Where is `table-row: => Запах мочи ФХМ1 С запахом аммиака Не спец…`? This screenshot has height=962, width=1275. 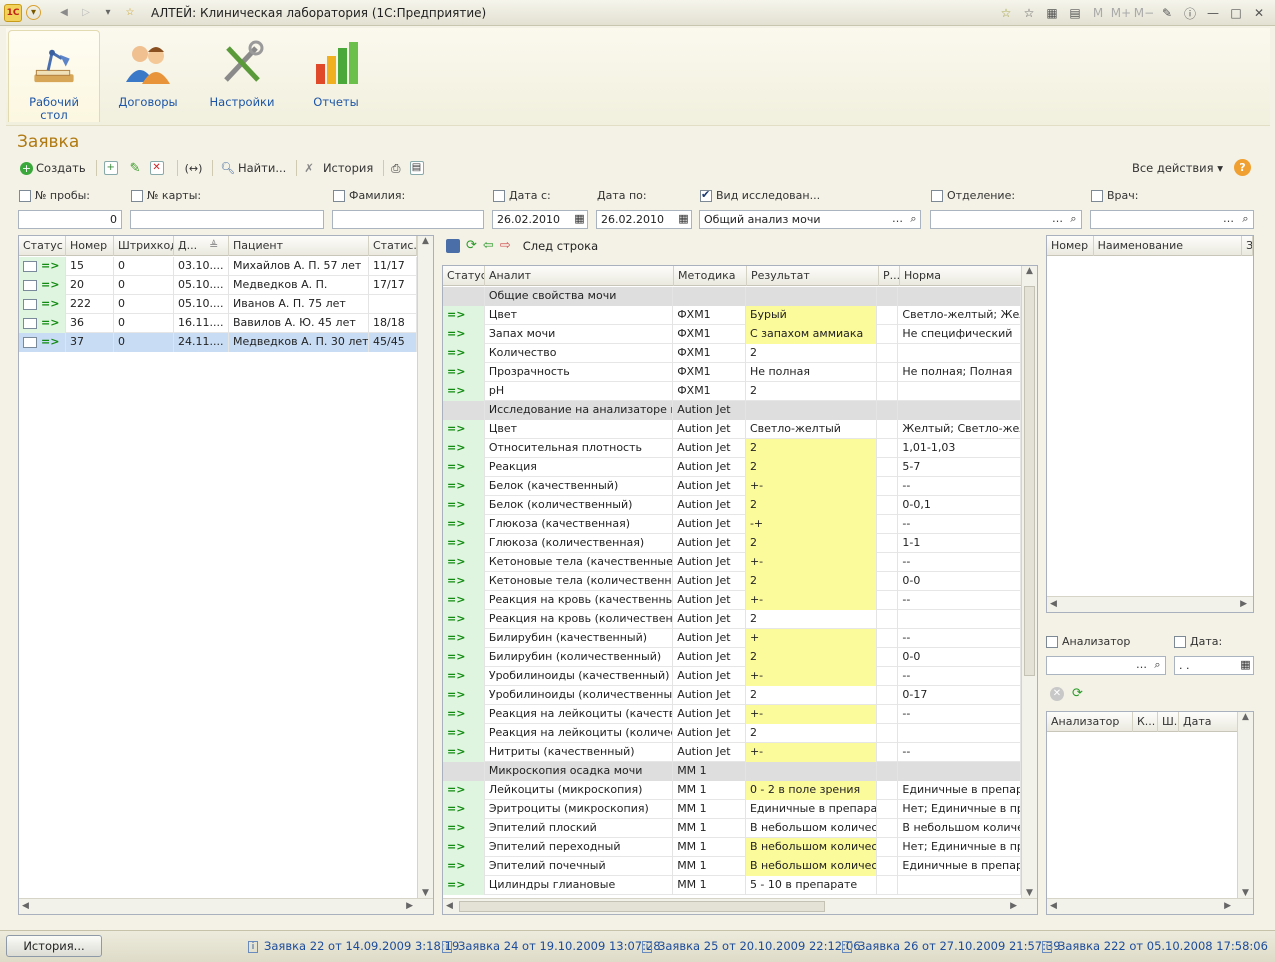 table-row: => Запах мочи ФХМ1 С запахом аммиака Не спец… is located at coordinates (732, 334).